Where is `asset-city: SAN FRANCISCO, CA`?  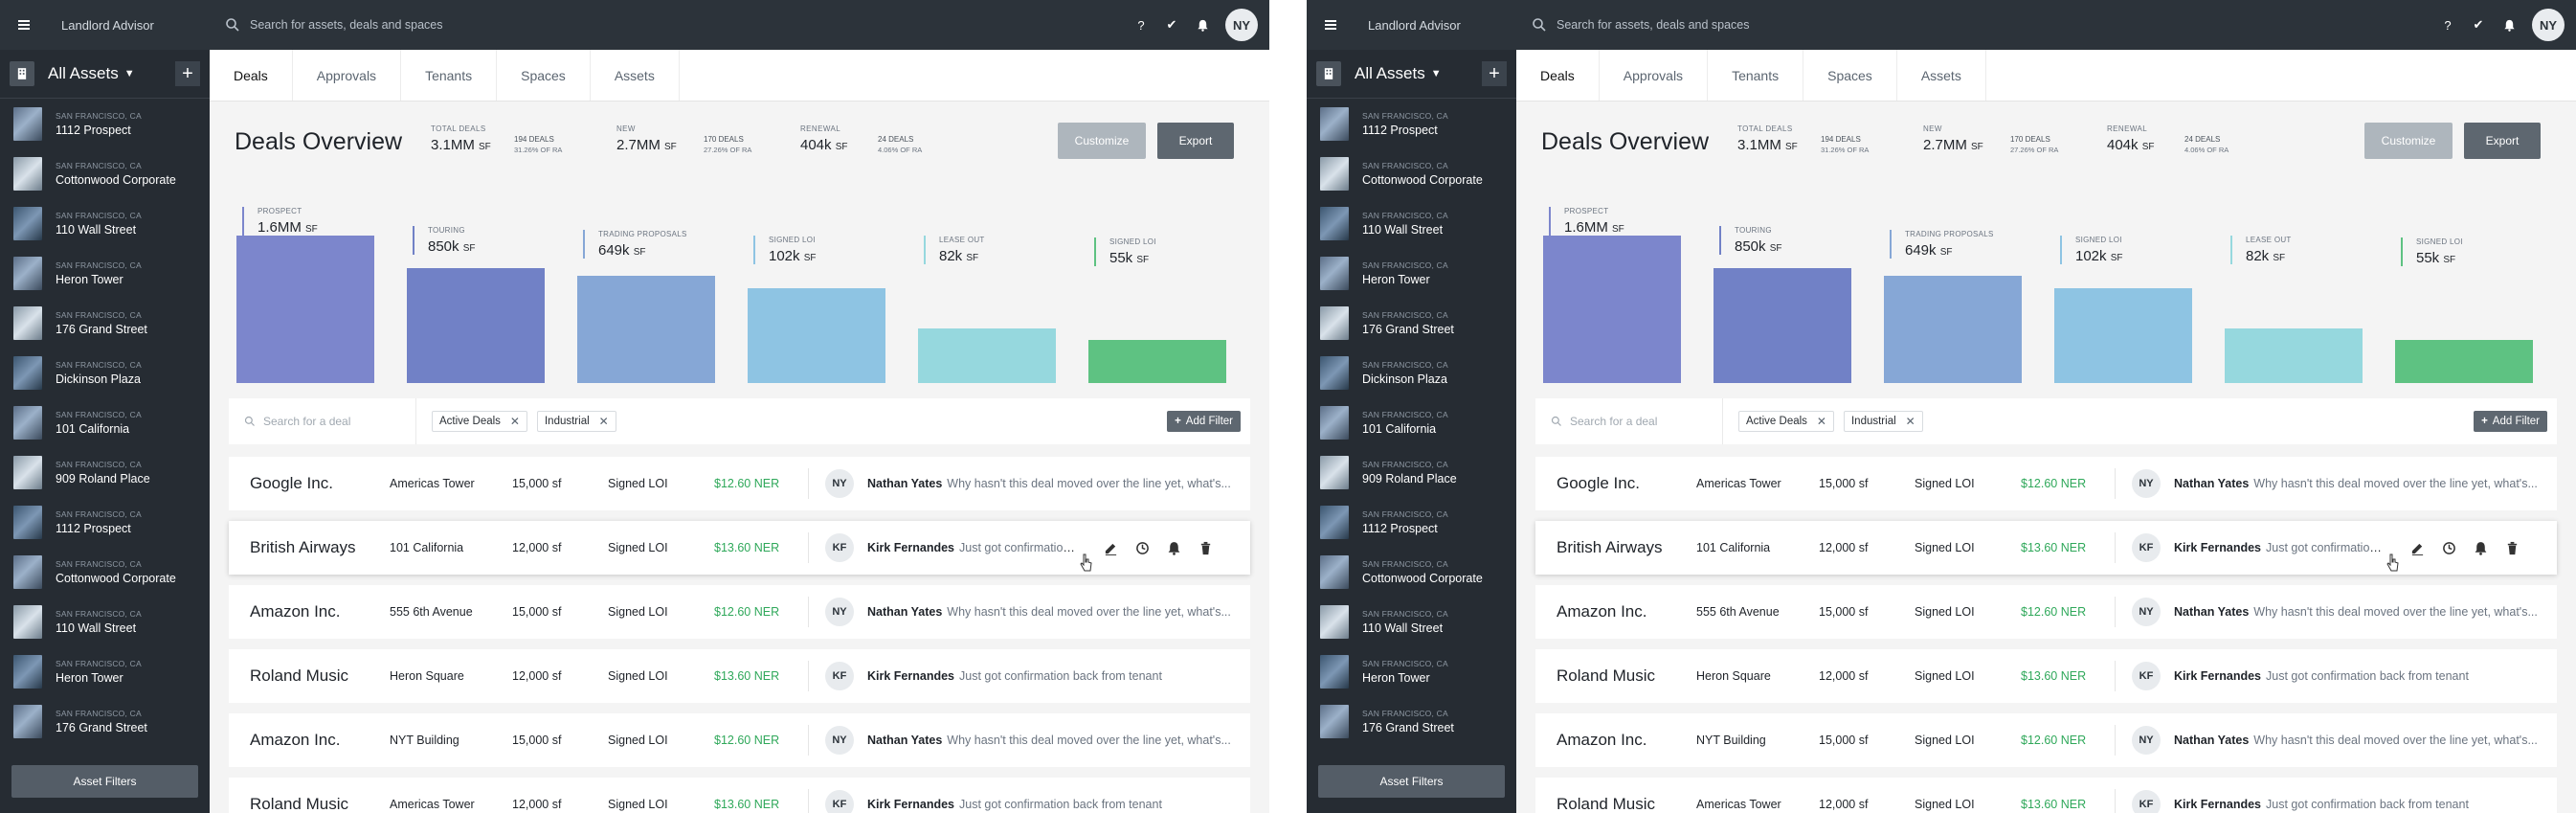 asset-city: SAN FRANCISCO, CA is located at coordinates (99, 165).